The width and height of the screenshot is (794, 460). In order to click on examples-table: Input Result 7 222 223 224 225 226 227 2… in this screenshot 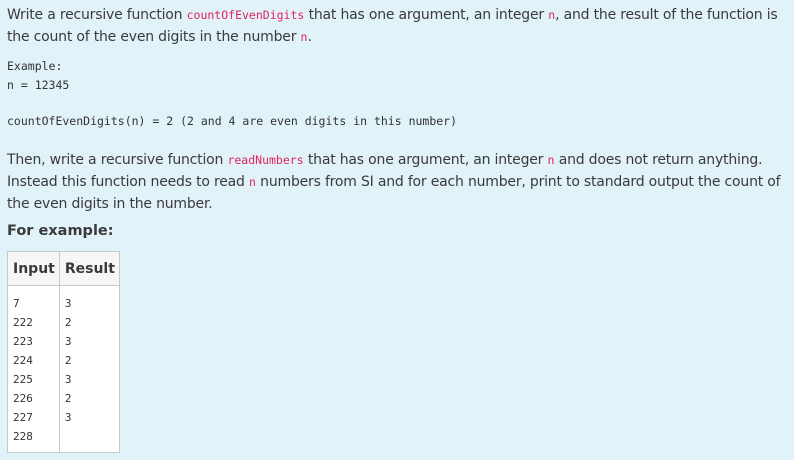, I will do `click(63, 352)`.